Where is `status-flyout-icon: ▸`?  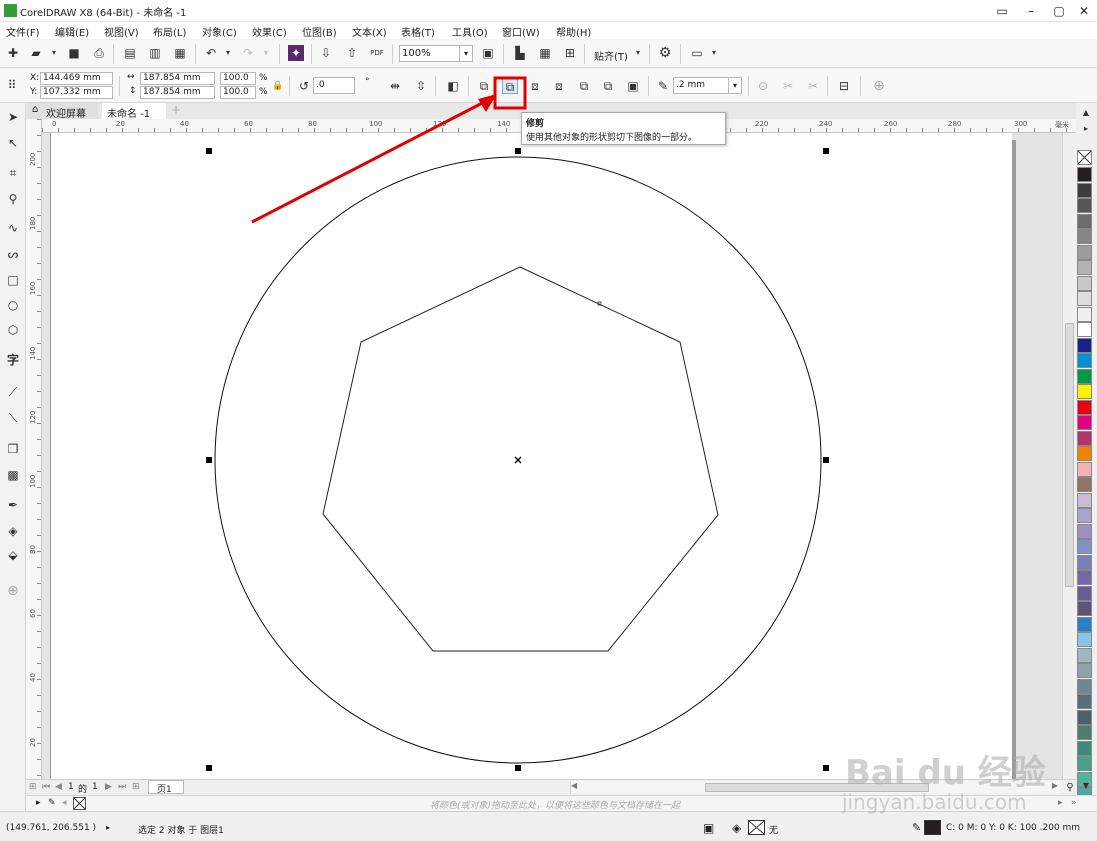 status-flyout-icon: ▸ is located at coordinates (108, 827).